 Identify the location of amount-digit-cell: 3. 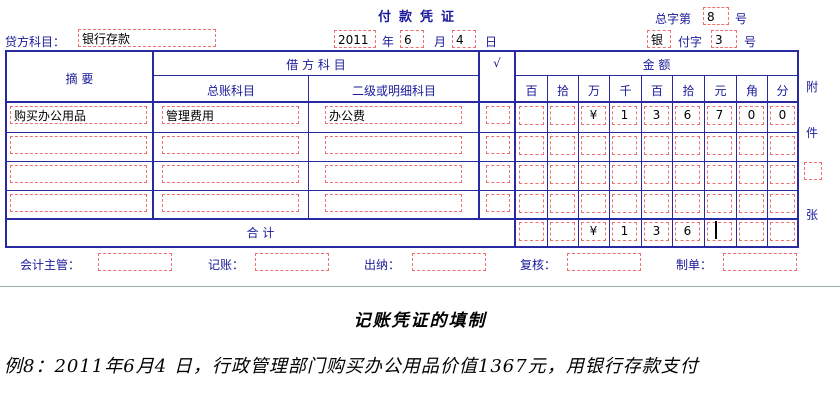
(656, 115).